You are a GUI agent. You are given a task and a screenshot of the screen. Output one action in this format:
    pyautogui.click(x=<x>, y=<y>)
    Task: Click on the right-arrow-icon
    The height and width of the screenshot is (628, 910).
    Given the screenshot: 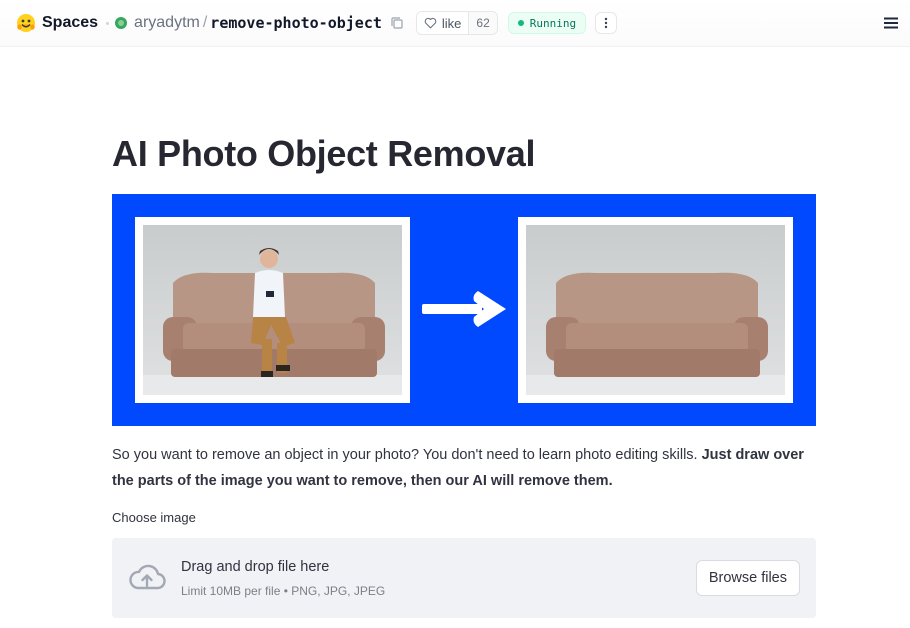 What is the action you would take?
    pyautogui.click(x=464, y=309)
    